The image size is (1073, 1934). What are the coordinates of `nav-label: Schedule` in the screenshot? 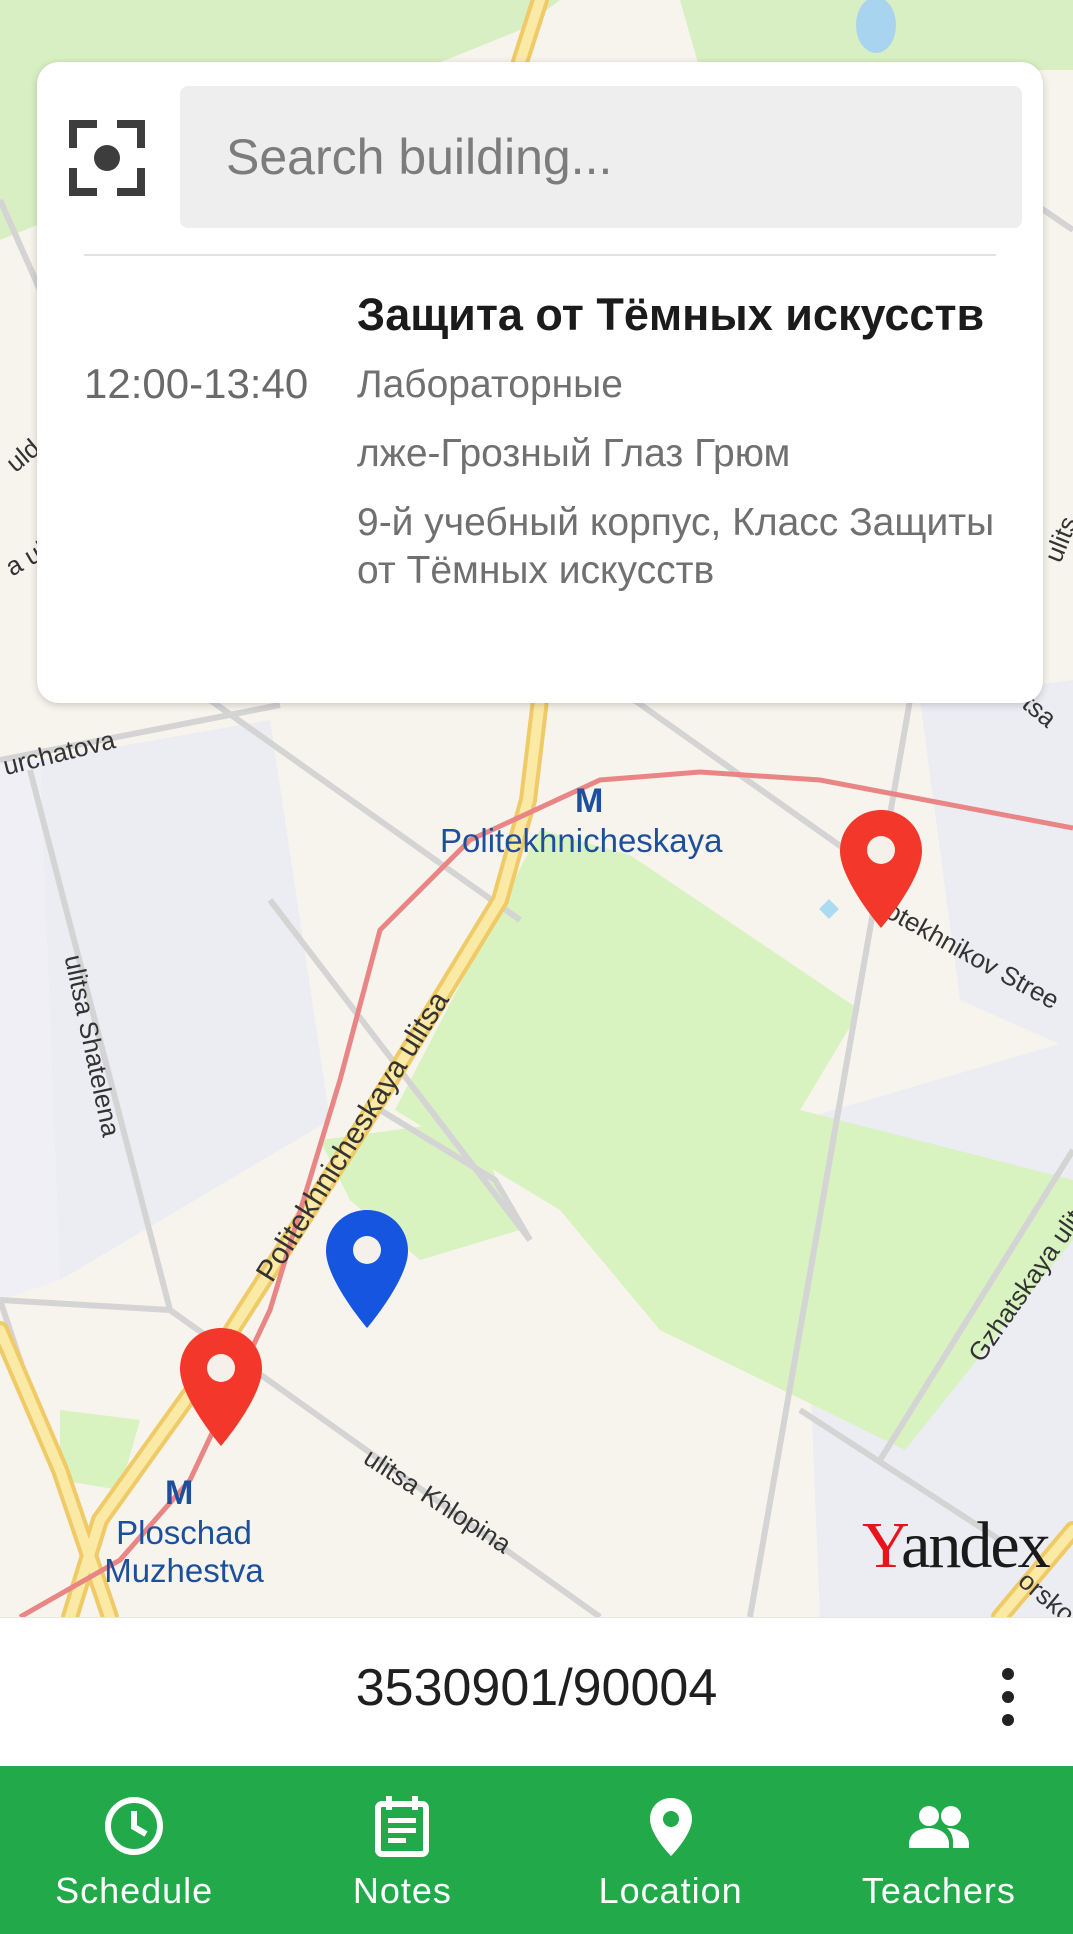 It's located at (134, 1890).